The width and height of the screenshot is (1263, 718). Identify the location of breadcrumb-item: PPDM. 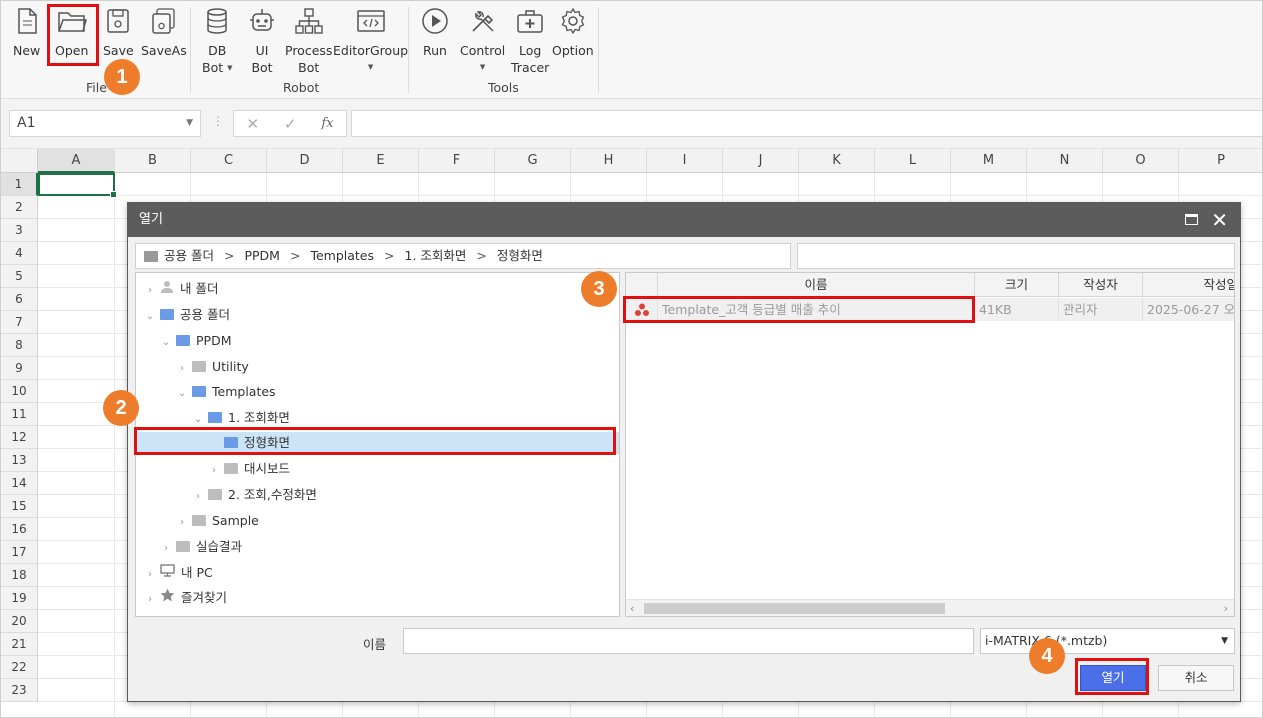
(262, 256).